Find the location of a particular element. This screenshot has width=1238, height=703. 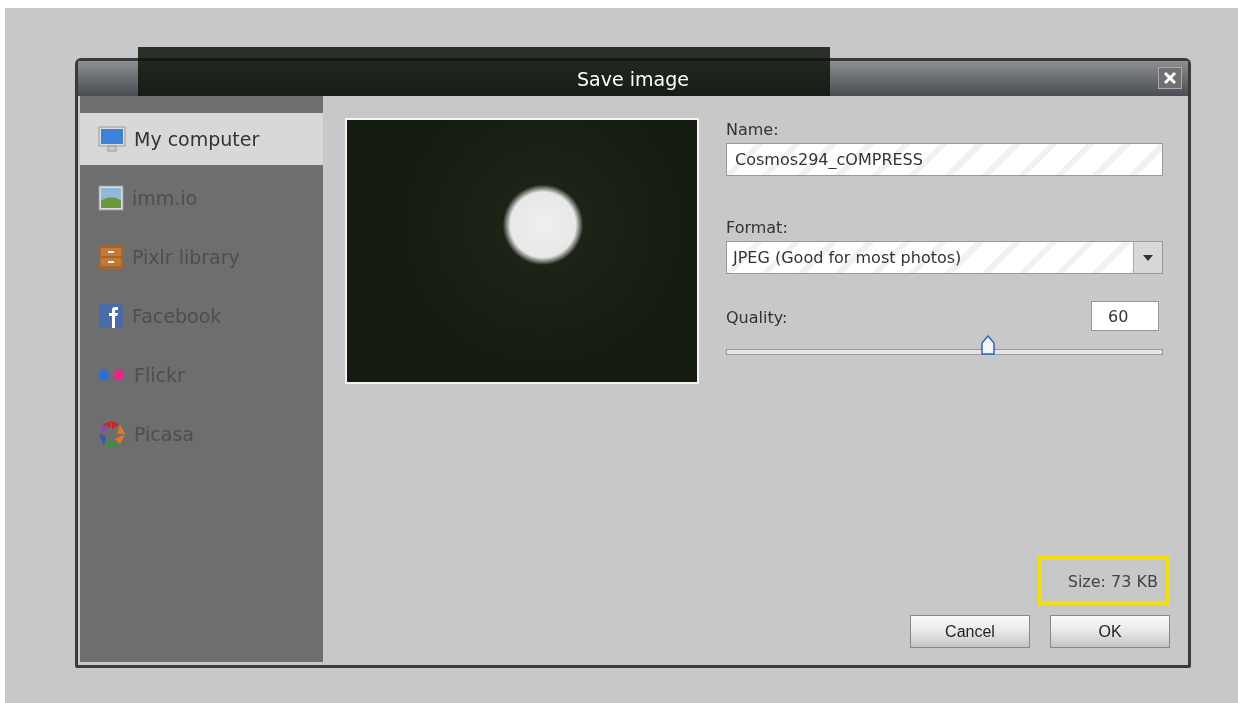

format-dropdown: JPEG (Good for most photos) is located at coordinates (944, 257).